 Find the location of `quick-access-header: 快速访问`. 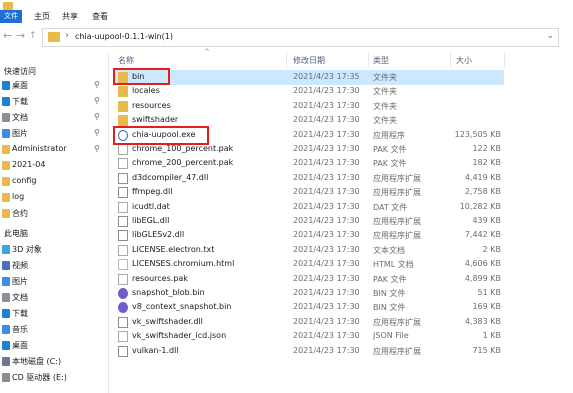

quick-access-header: 快速访问 is located at coordinates (53, 71).